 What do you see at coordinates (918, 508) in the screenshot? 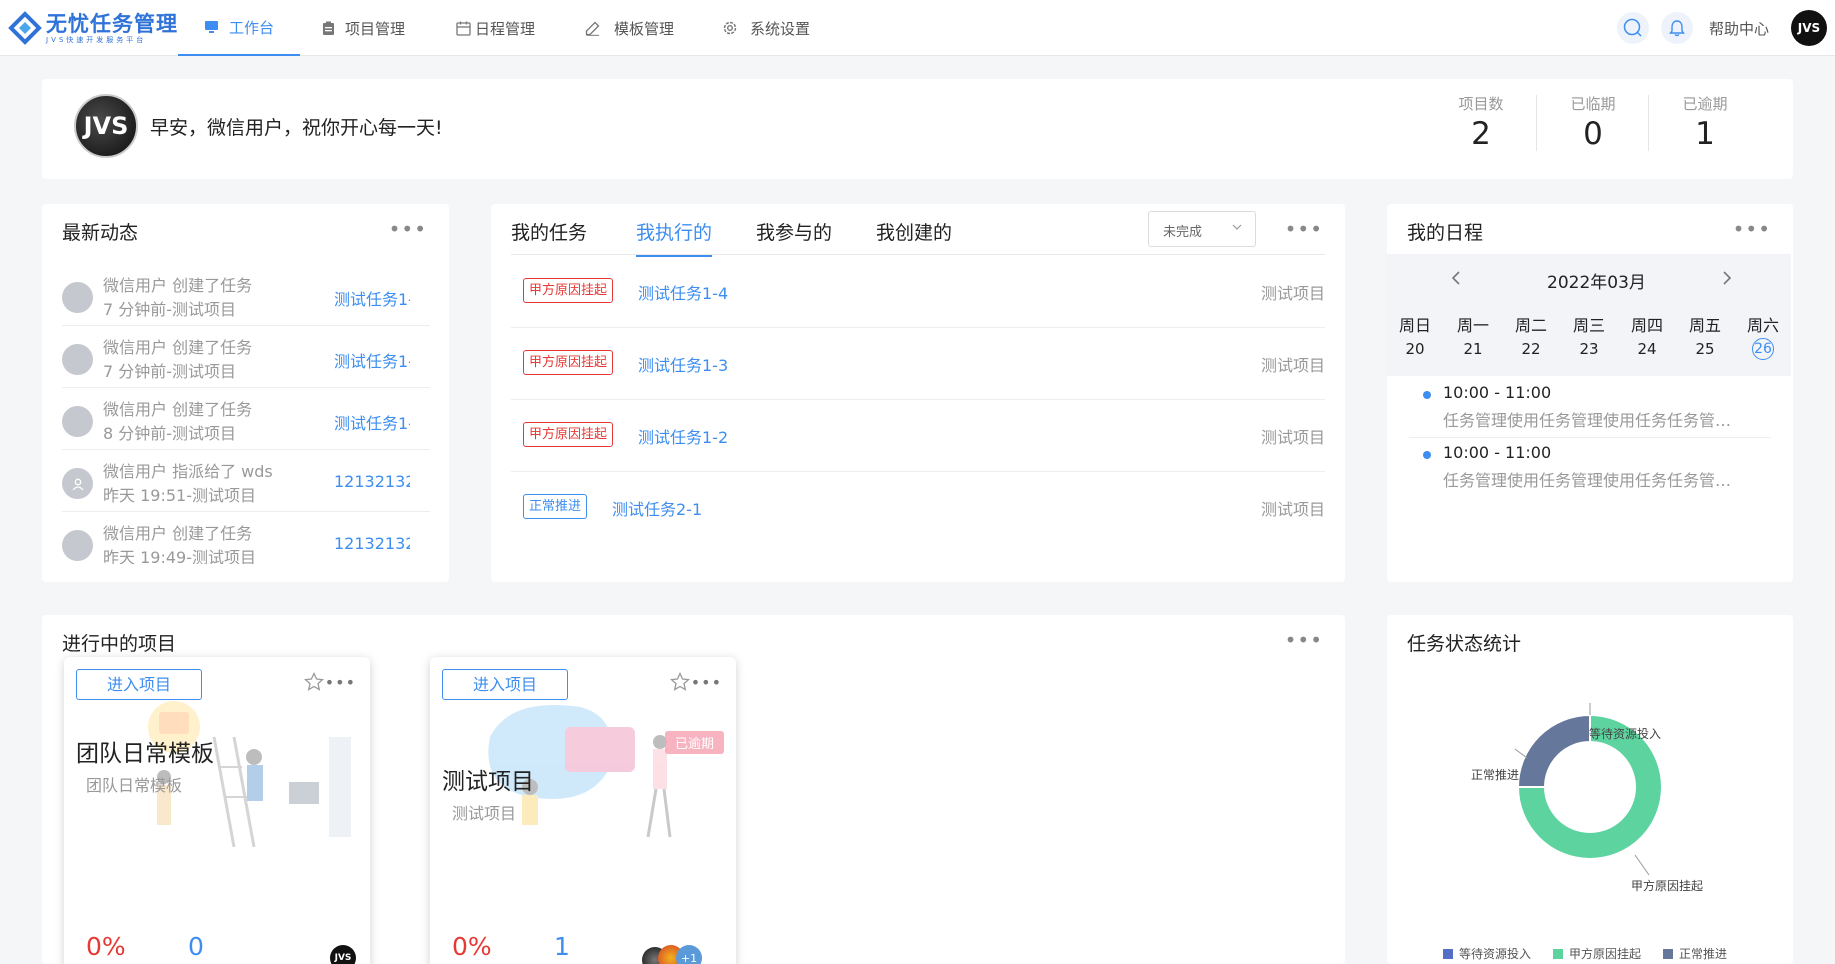
I see `table-row: 正常推进 测试任务2-1 测试项目` at bounding box center [918, 508].